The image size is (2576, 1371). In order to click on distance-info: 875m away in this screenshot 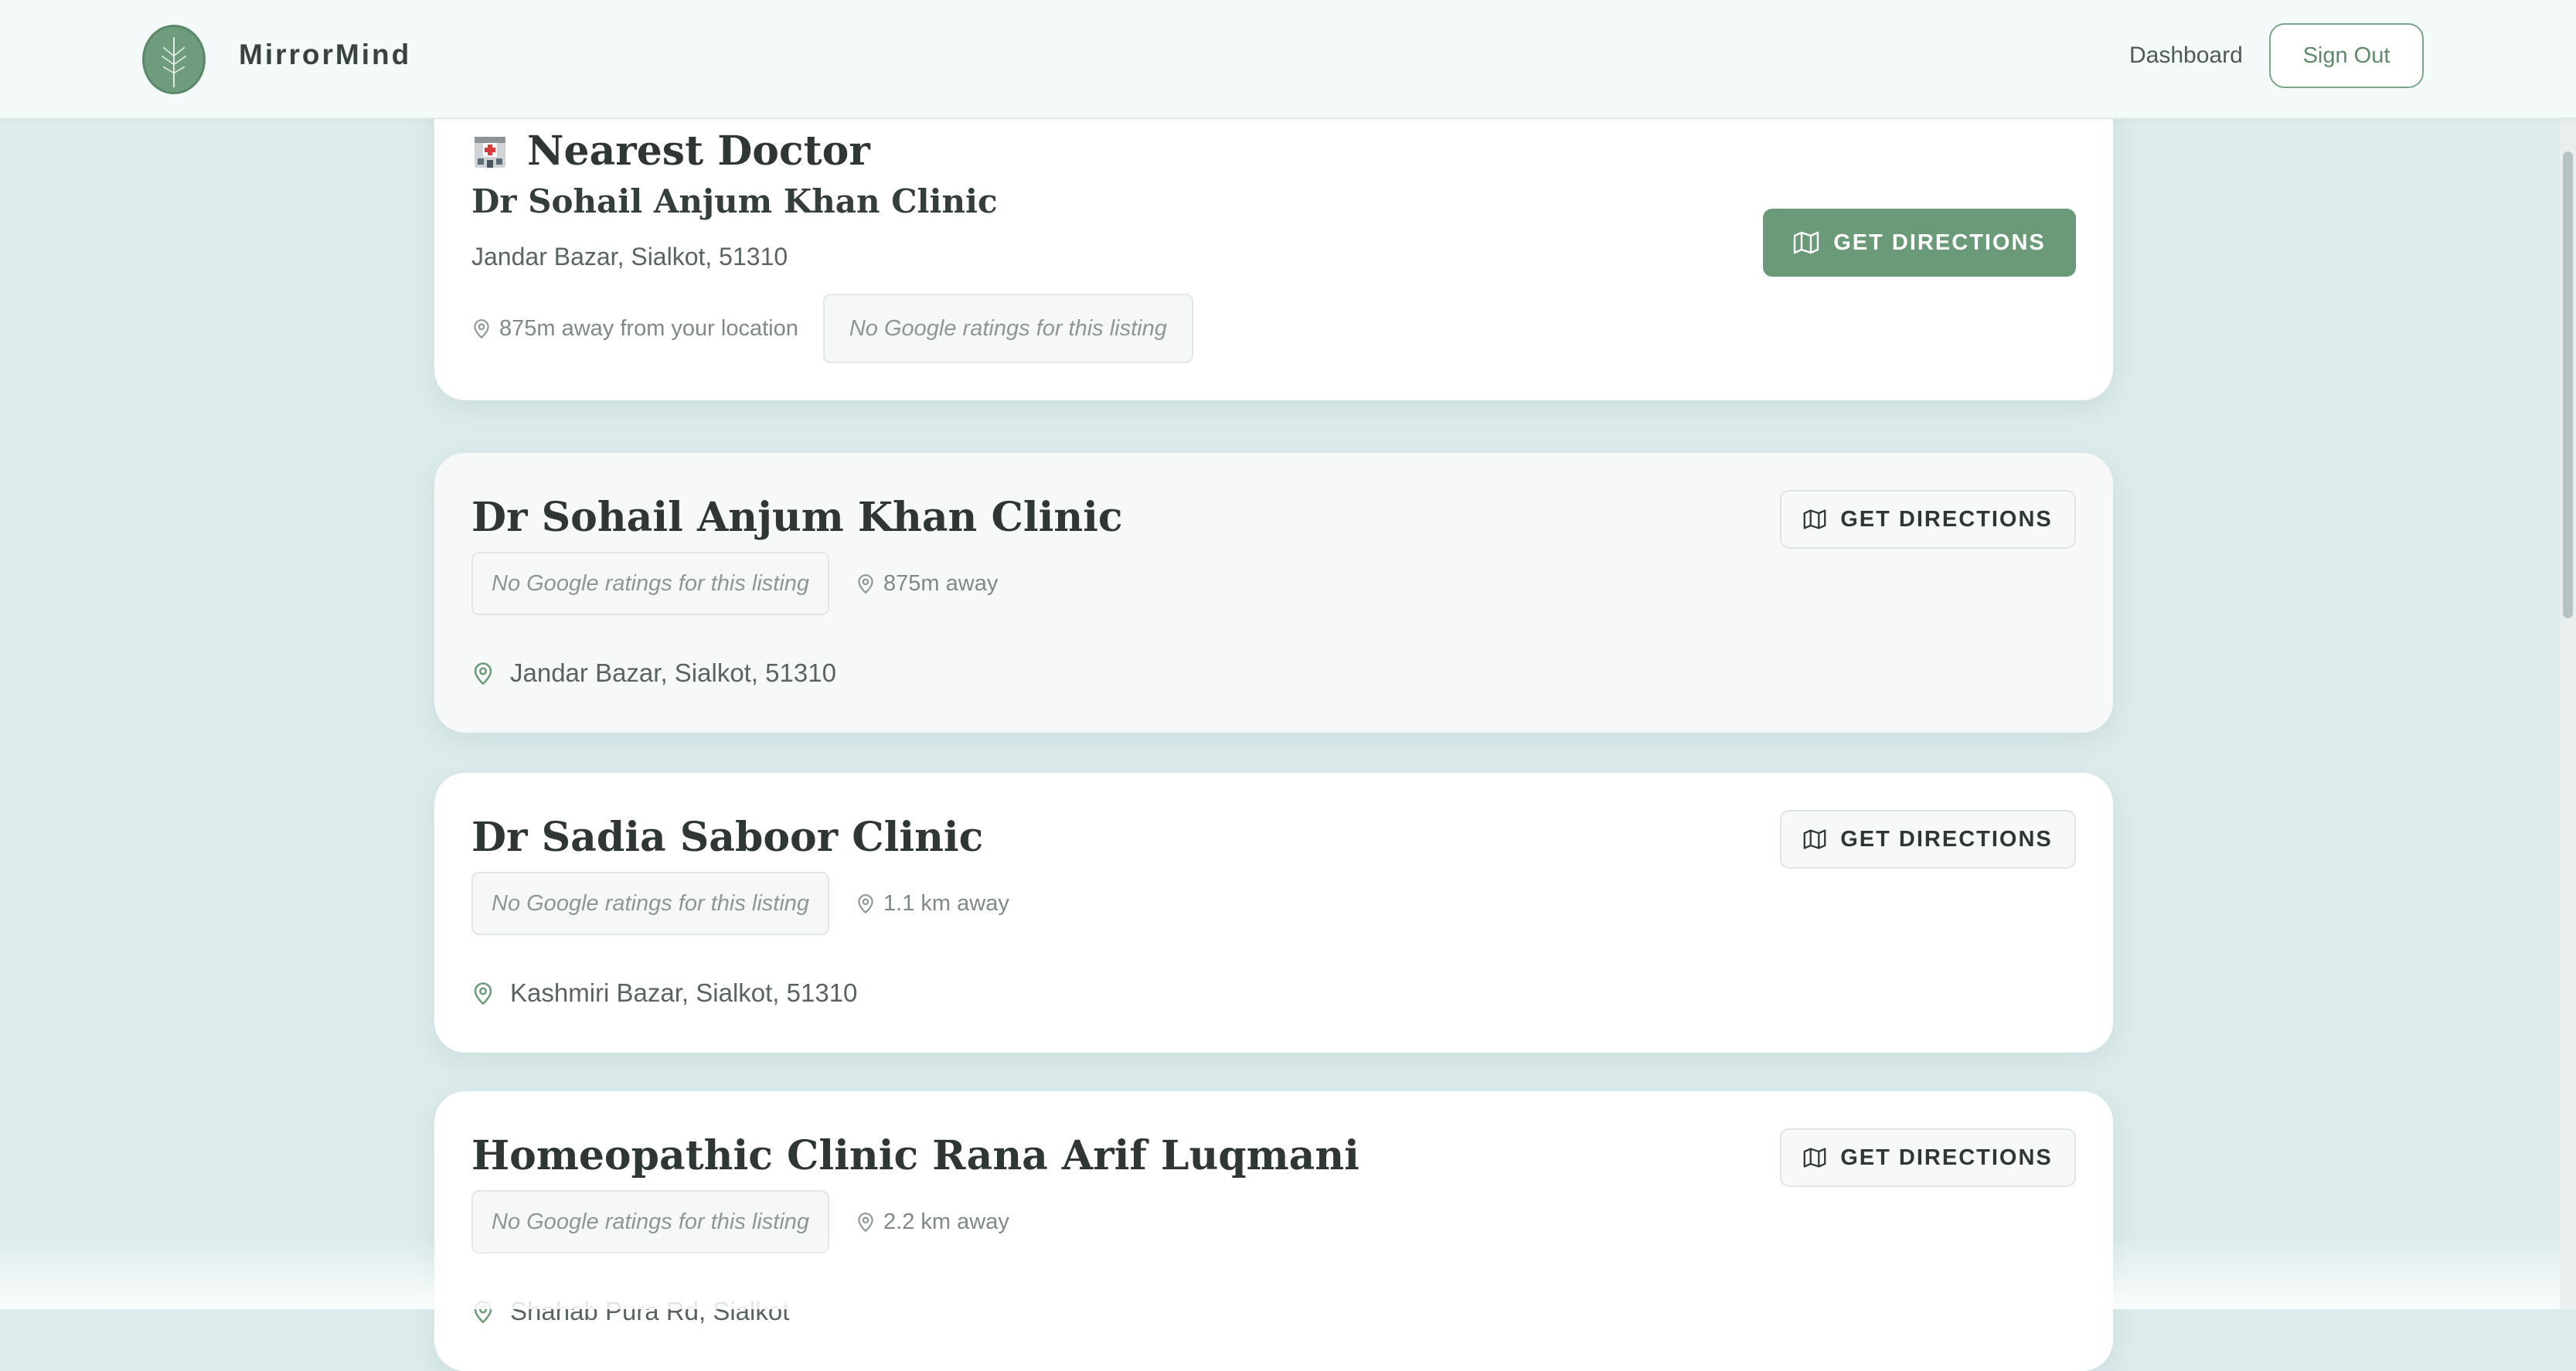, I will do `click(927, 584)`.